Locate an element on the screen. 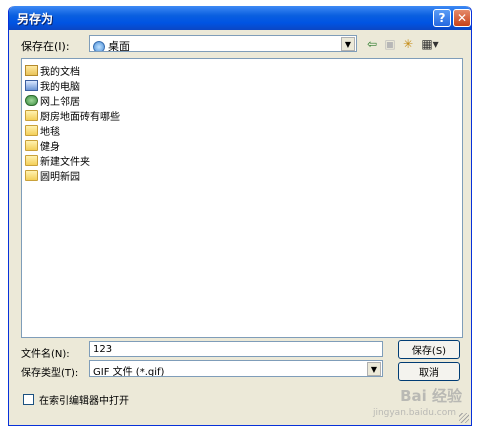 This screenshot has width=500, height=434. network-icon is located at coordinates (31, 100).